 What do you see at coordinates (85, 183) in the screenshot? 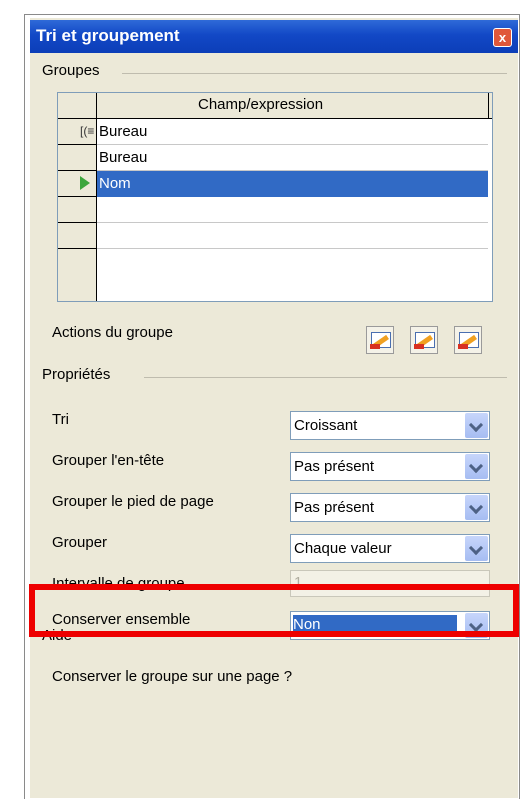
I see `current-row-arrow-icon` at bounding box center [85, 183].